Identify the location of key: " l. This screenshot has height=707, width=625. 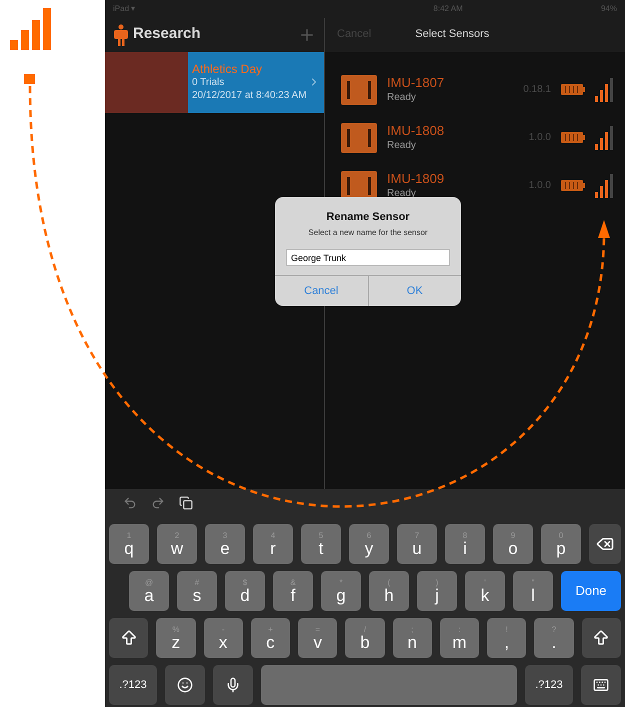
(533, 591).